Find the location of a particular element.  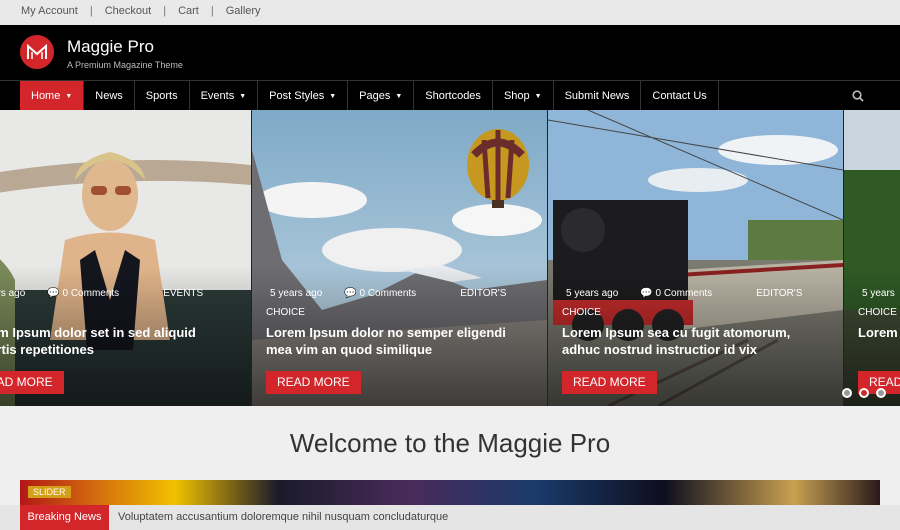

slide-meta: 5 years ago 💬 0 Comments EVENTS is located at coordinates (112, 293).